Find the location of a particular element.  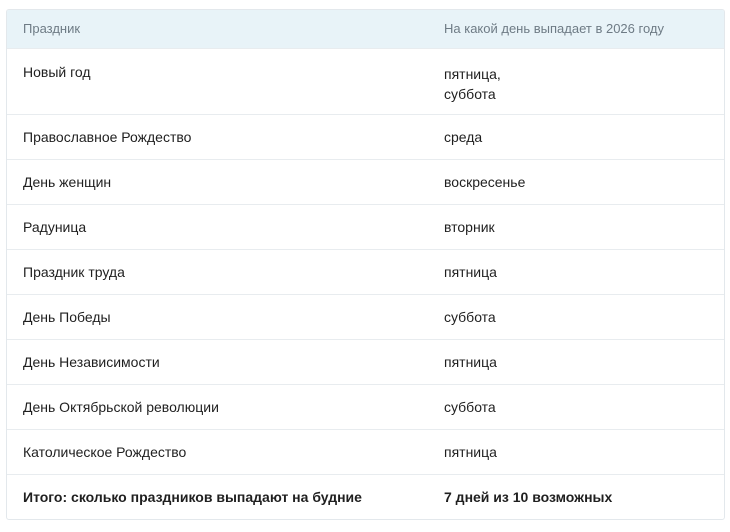

day-value: суббота is located at coordinates (470, 93).